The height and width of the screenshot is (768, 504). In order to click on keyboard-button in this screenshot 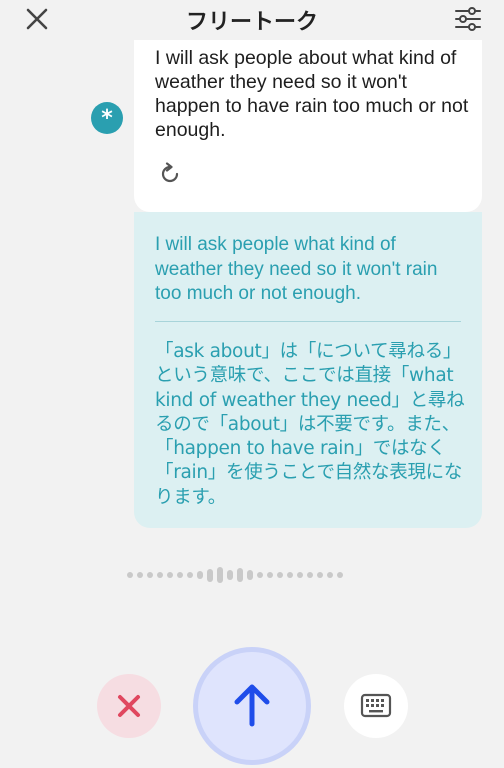, I will do `click(376, 706)`.